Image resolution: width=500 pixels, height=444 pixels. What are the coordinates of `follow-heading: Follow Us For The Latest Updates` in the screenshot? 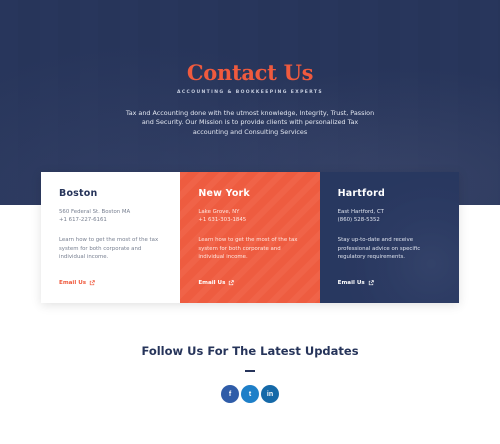 It's located at (250, 351).